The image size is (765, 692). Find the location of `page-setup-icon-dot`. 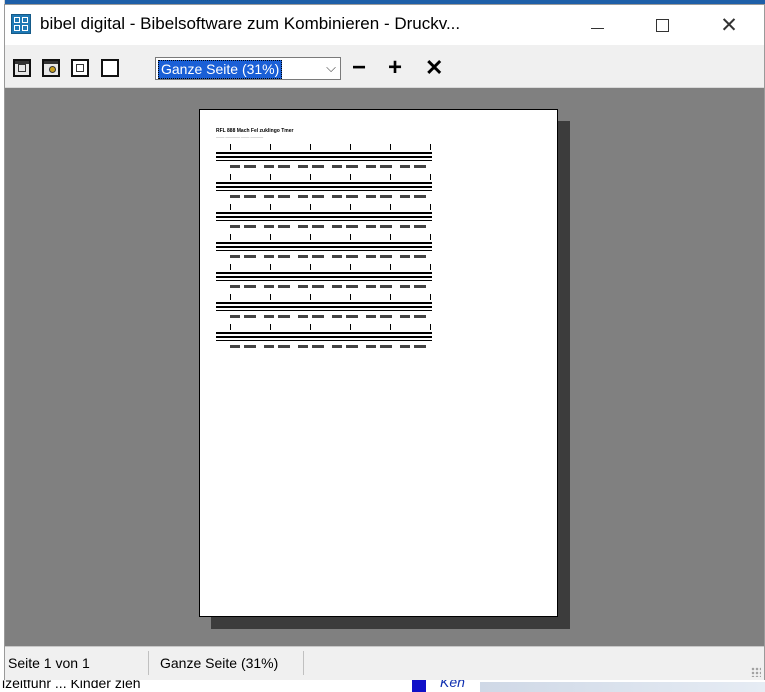

page-setup-icon-dot is located at coordinates (52, 69).